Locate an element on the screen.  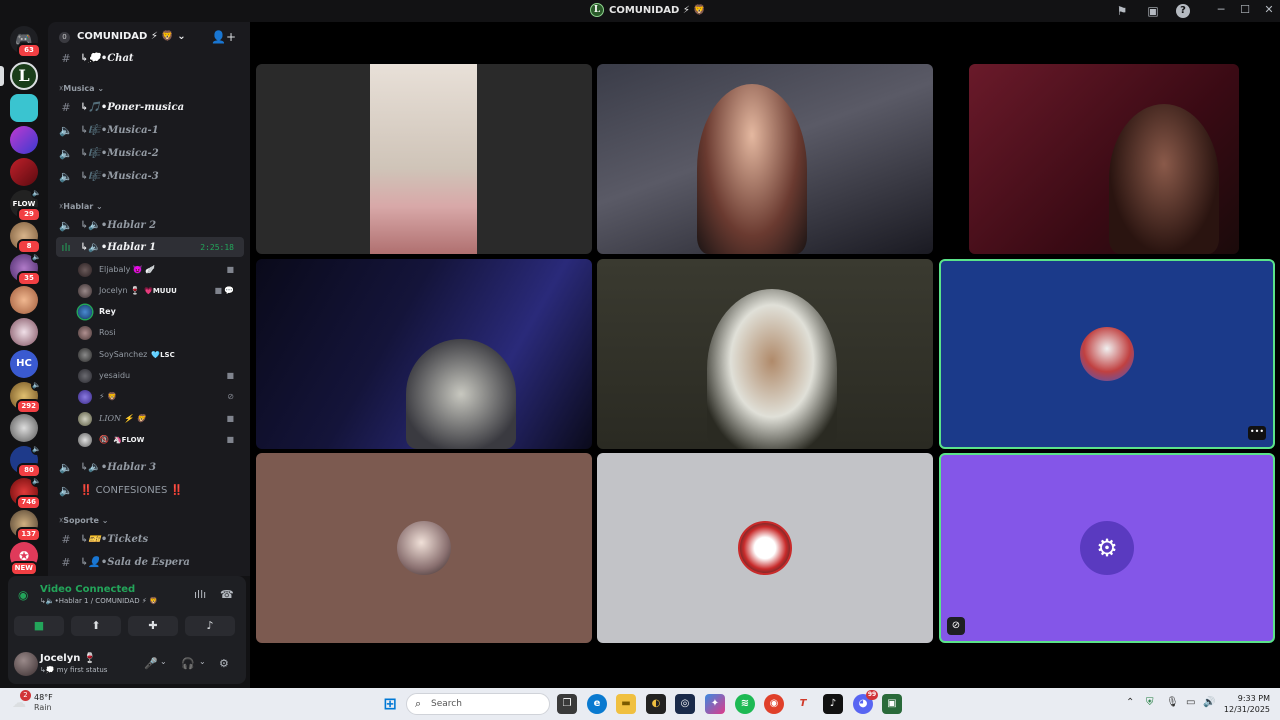
spotify-icon: ≋ is located at coordinates (745, 704).